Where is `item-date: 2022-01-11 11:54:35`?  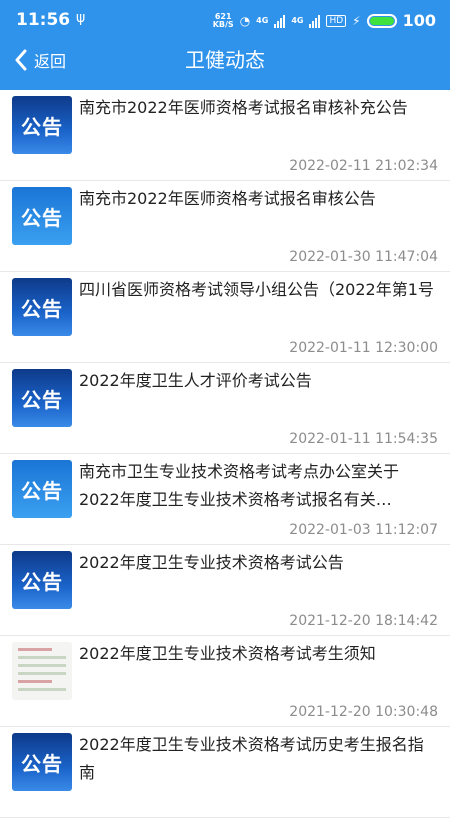
item-date: 2022-01-11 11:54:35 is located at coordinates (363, 439).